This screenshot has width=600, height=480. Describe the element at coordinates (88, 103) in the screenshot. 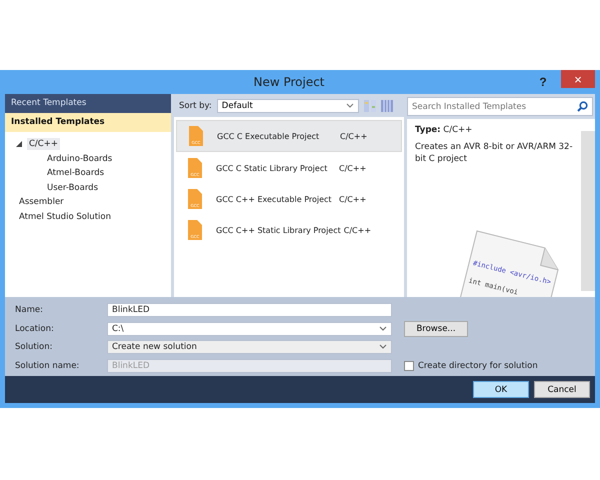

I see `template-section: Recent Templates` at that location.